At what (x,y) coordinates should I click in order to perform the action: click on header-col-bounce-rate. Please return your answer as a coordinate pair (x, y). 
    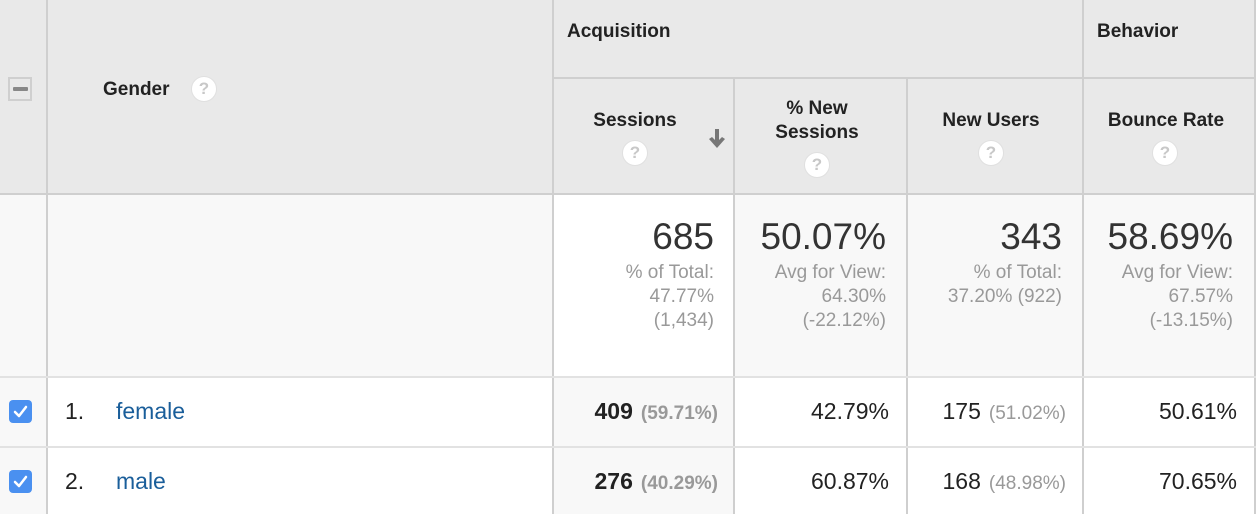
    Looking at the image, I should click on (1170, 136).